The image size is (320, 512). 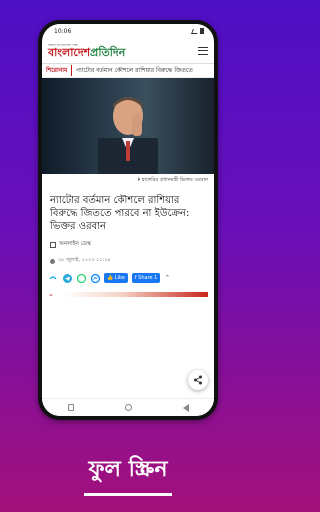 I want to click on article-hero-image, so click(x=128, y=126).